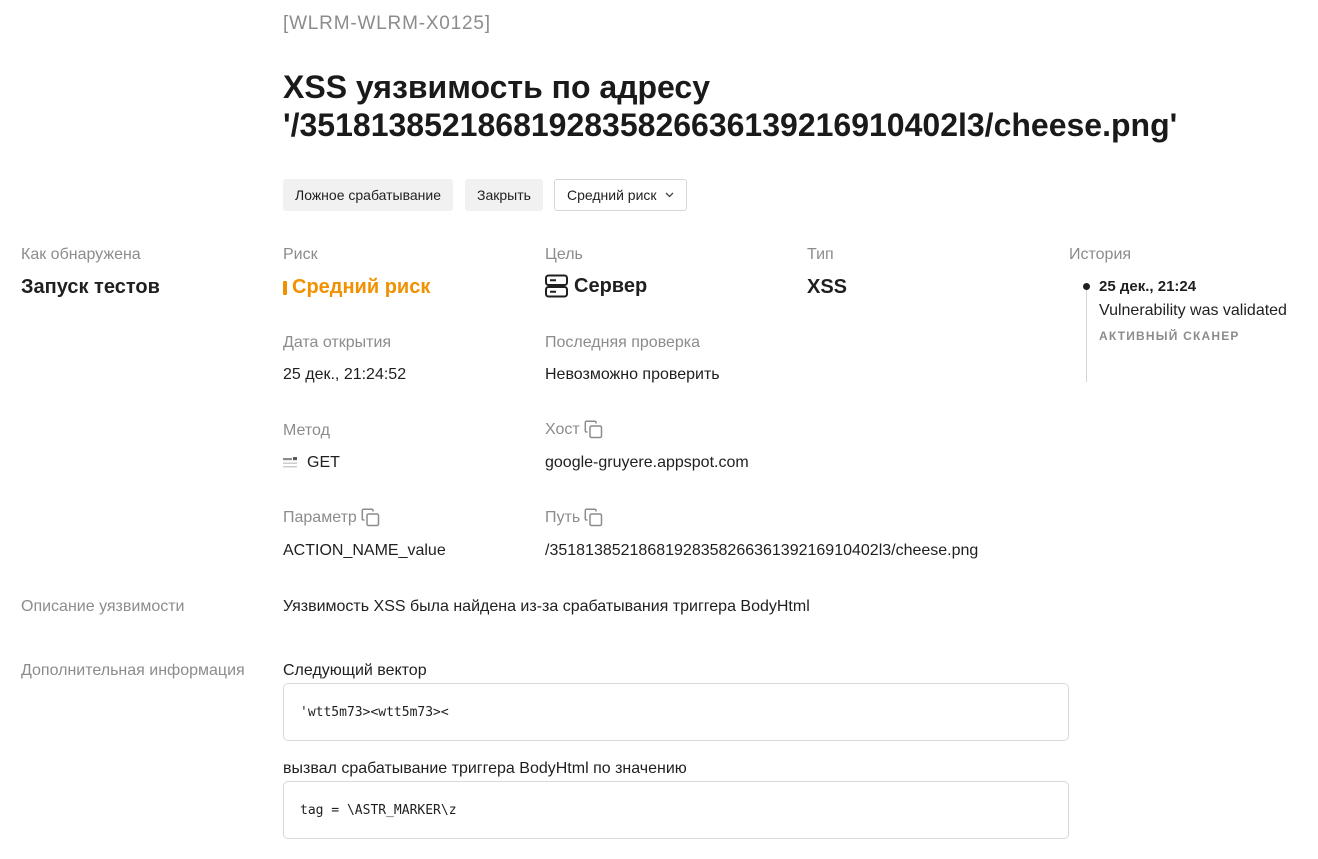  What do you see at coordinates (623, 342) in the screenshot?
I see `last-check-label: Последняя проверка` at bounding box center [623, 342].